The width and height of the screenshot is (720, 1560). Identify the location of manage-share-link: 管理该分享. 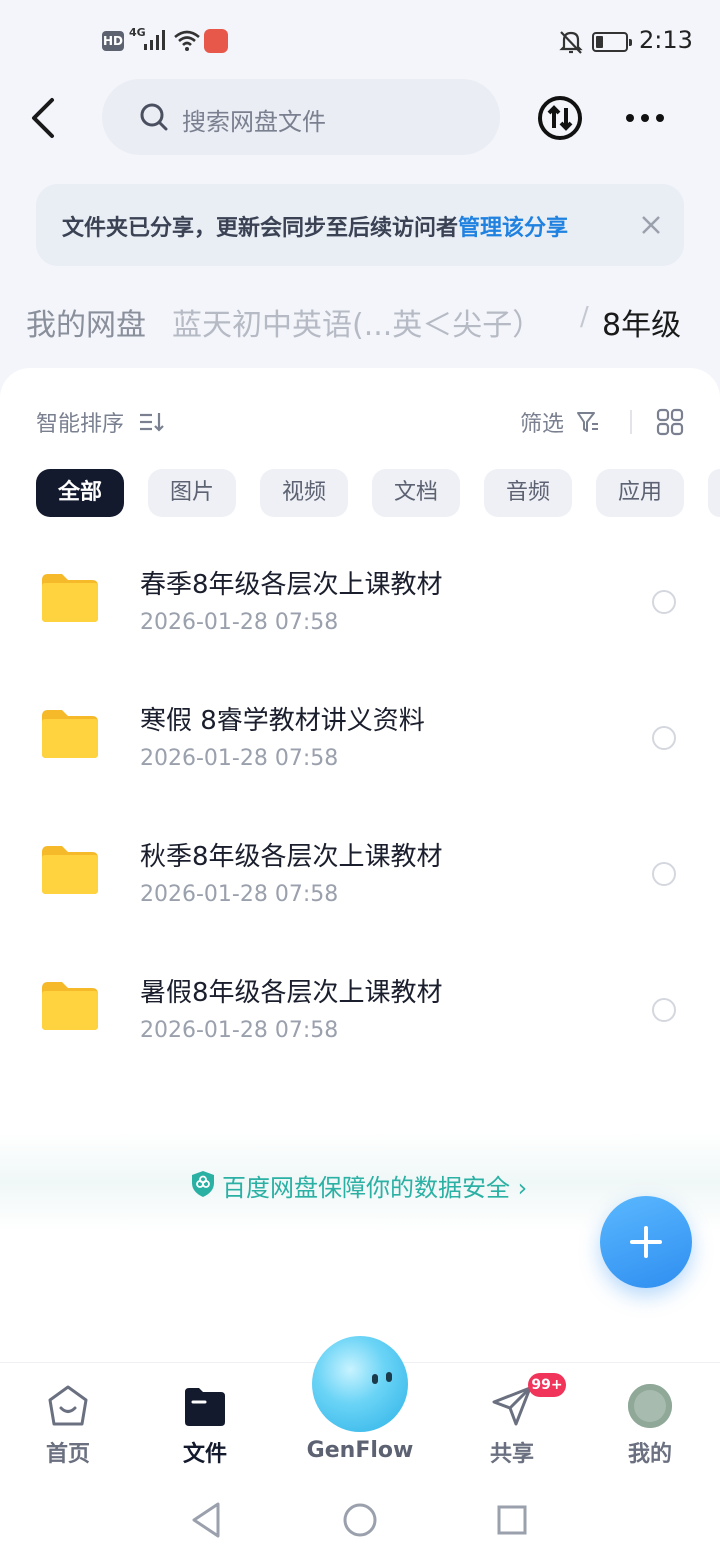
(513, 228).